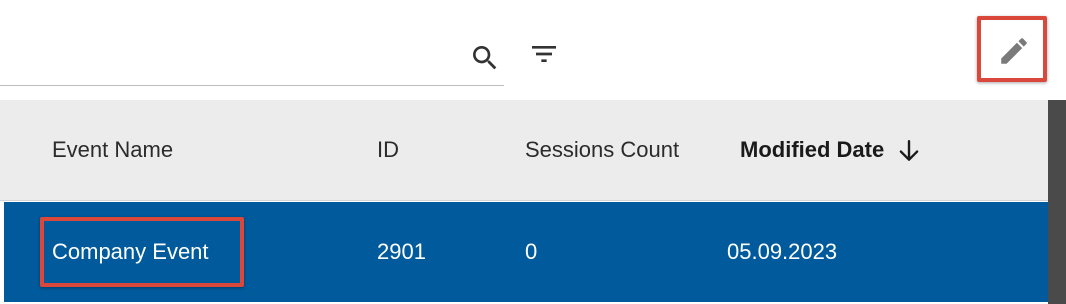 The height and width of the screenshot is (304, 1066). Describe the element at coordinates (602, 150) in the screenshot. I see `column-header-sessions-count: Sessions Count` at that location.